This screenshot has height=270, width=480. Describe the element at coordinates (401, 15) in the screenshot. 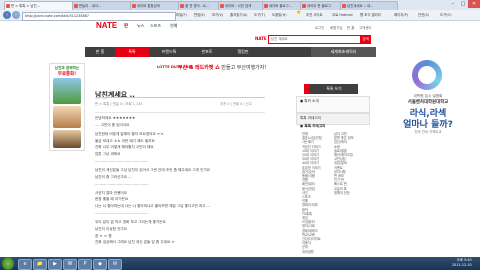

I see `page-menu: 페이지(P)` at that location.